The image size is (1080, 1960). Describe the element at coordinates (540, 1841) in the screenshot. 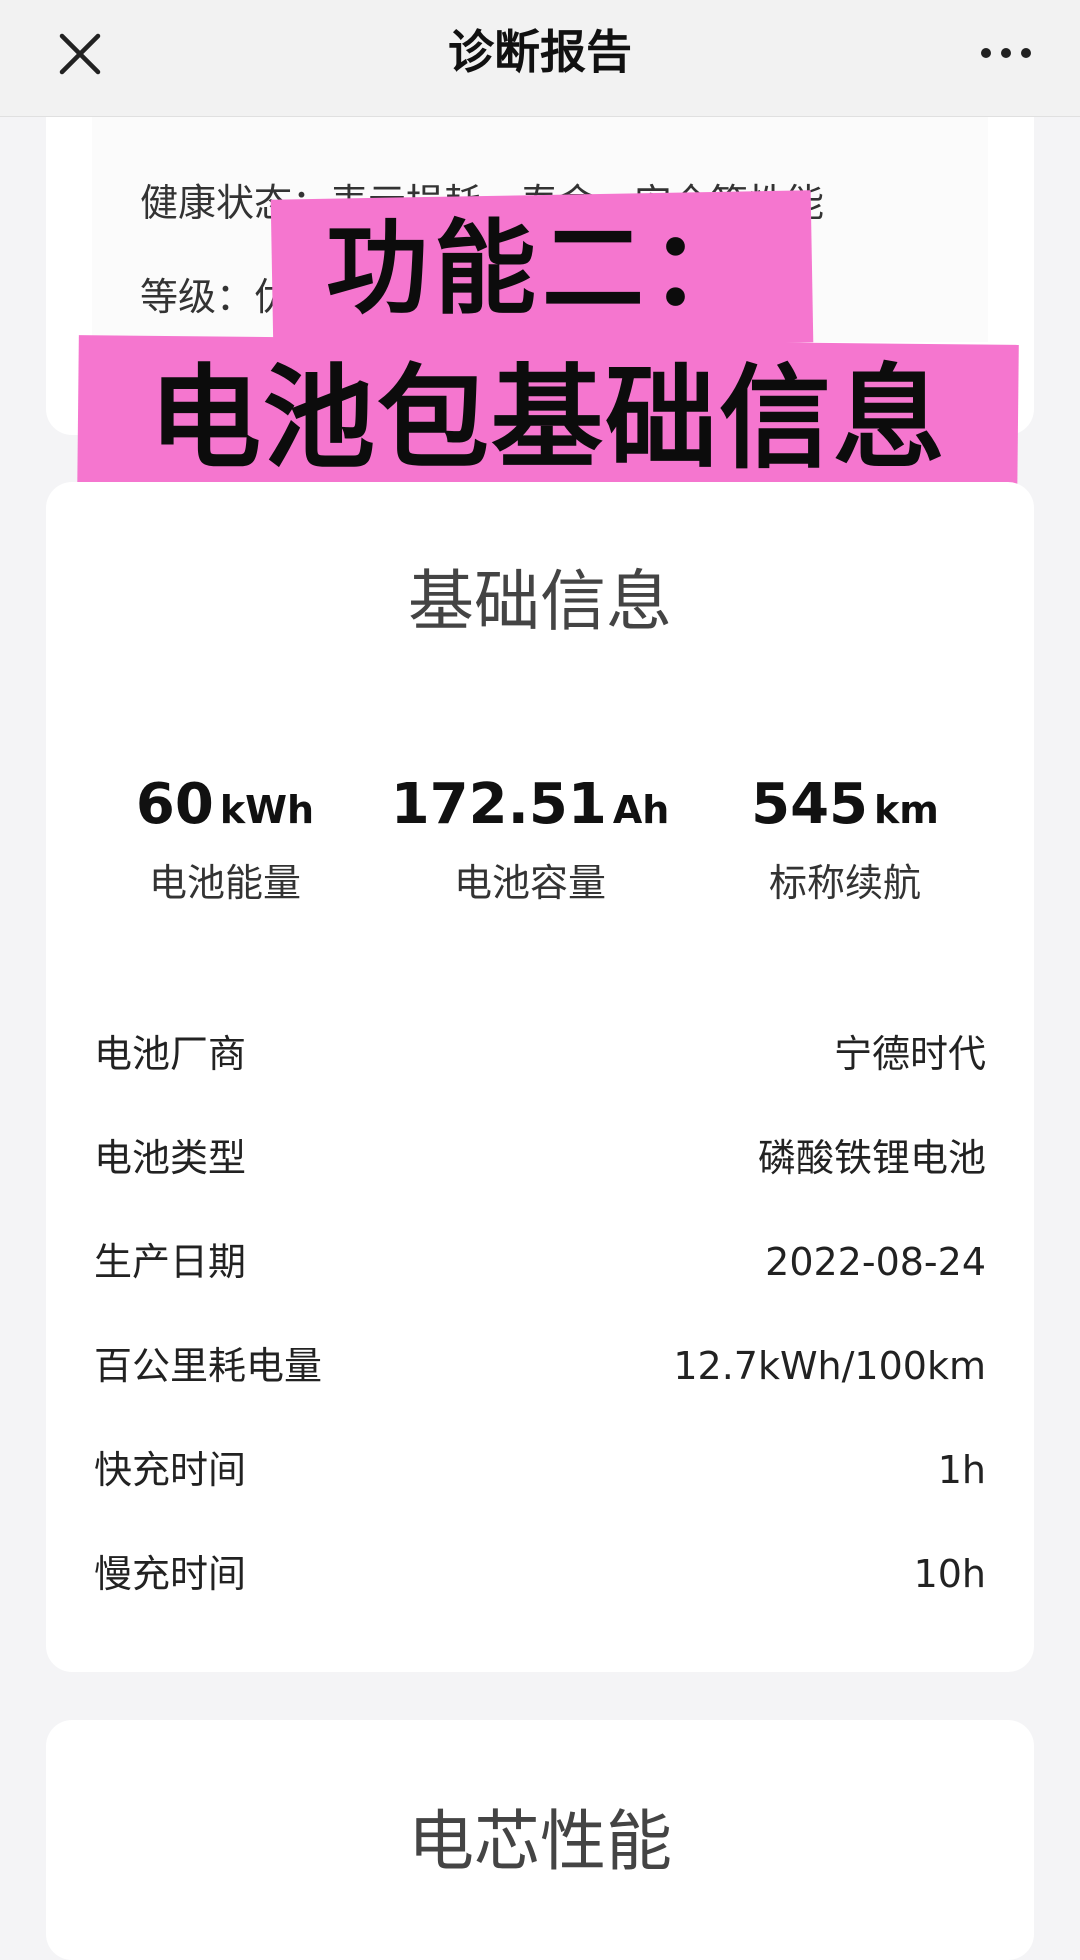

I see `cell-performance-title: 电芯性能` at that location.